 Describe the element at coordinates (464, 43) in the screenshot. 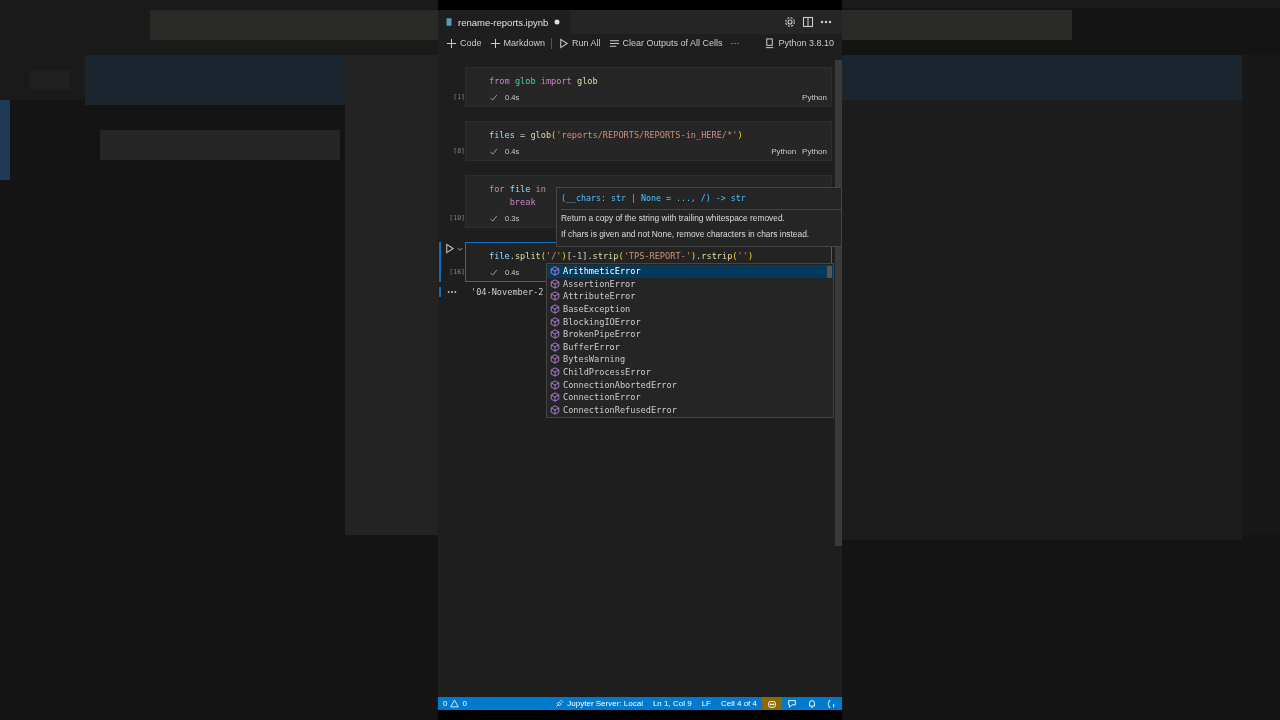

I see `toolbar-button: Code` at that location.